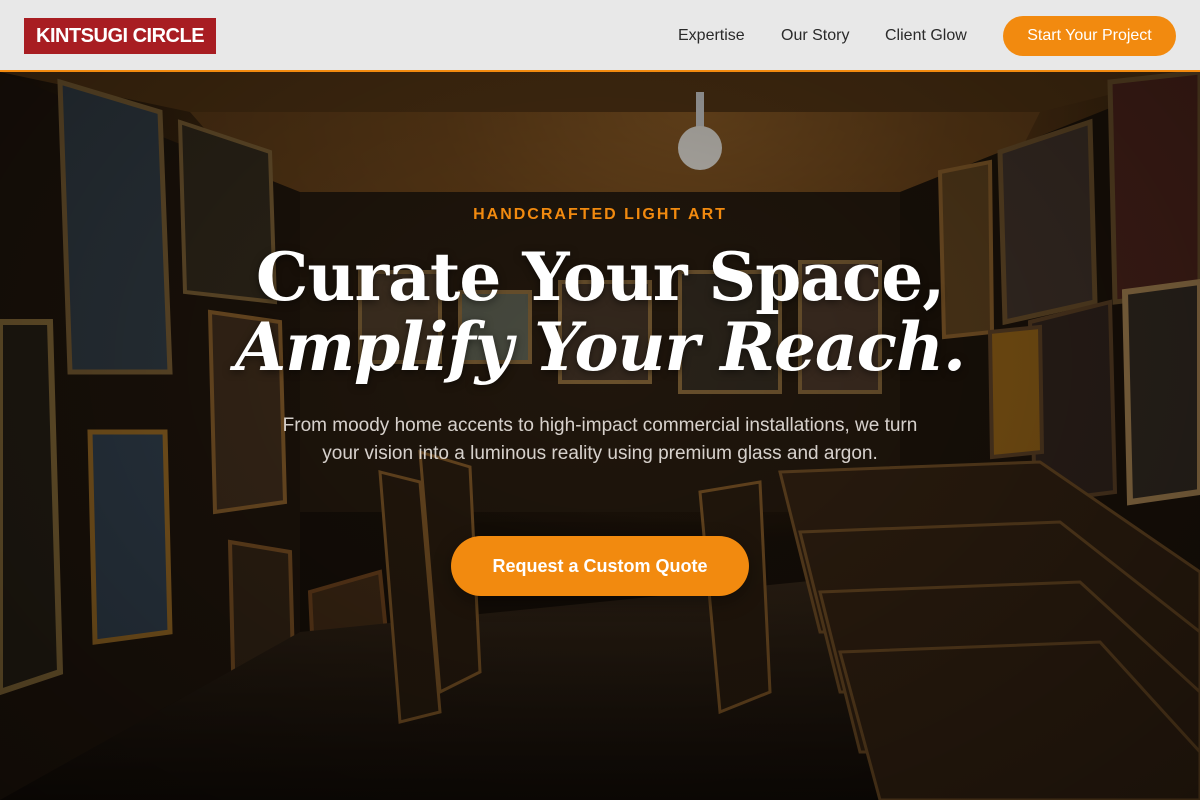  Describe the element at coordinates (1089, 36) in the screenshot. I see `start-project-button: Start Your Project` at that location.